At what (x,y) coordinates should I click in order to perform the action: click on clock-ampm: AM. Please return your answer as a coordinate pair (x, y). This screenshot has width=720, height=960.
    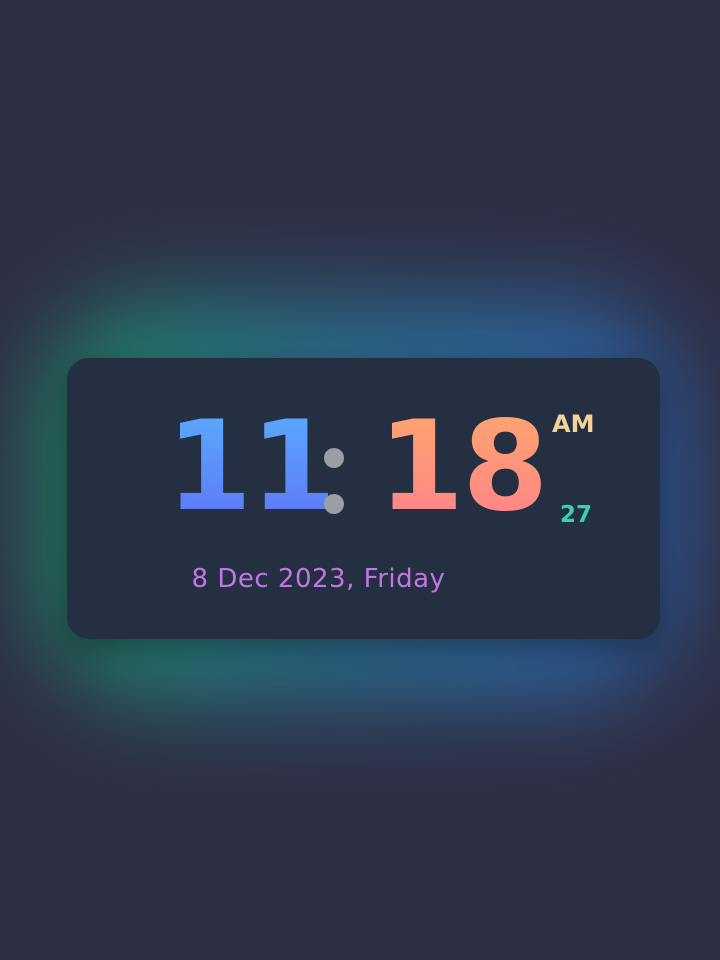
    Looking at the image, I should click on (573, 424).